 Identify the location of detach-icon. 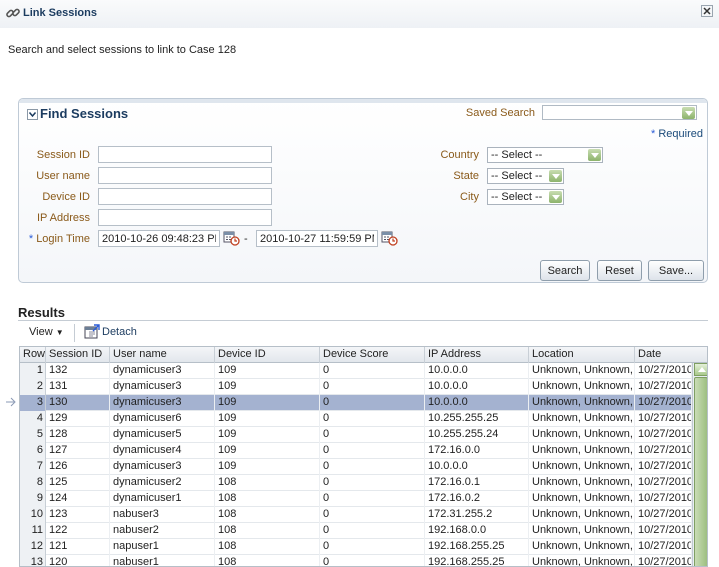
(92, 332).